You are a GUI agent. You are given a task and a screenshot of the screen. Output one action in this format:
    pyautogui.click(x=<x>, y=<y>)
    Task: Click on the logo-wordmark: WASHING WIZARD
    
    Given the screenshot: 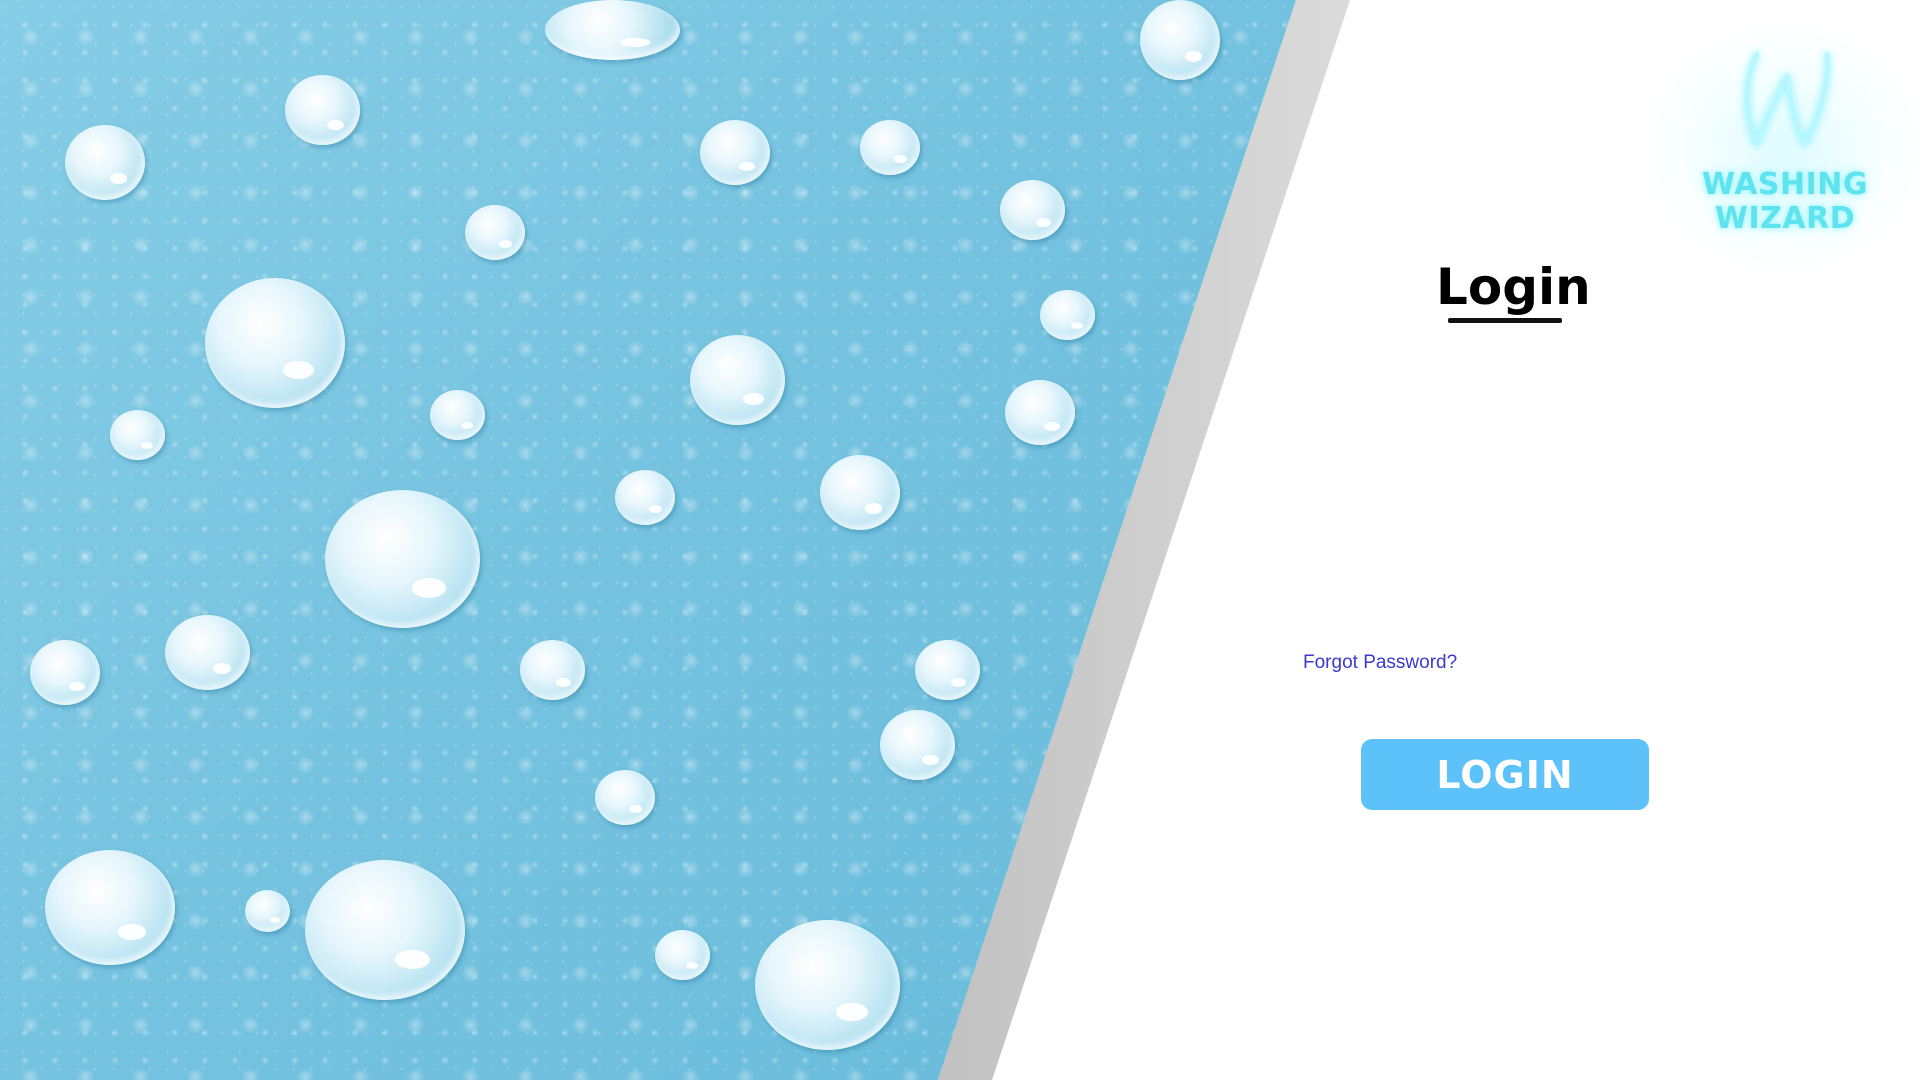 What is the action you would take?
    pyautogui.click(x=1785, y=202)
    